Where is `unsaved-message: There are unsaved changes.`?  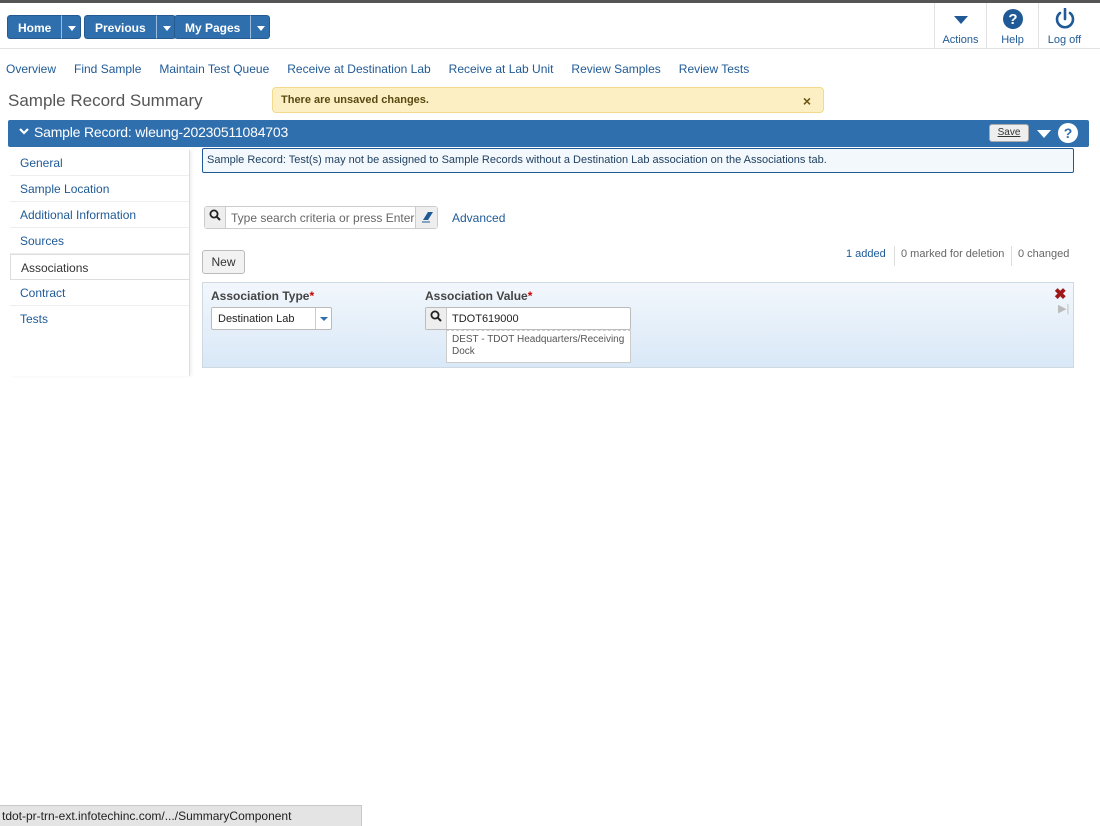
unsaved-message: There are unsaved changes. is located at coordinates (355, 100).